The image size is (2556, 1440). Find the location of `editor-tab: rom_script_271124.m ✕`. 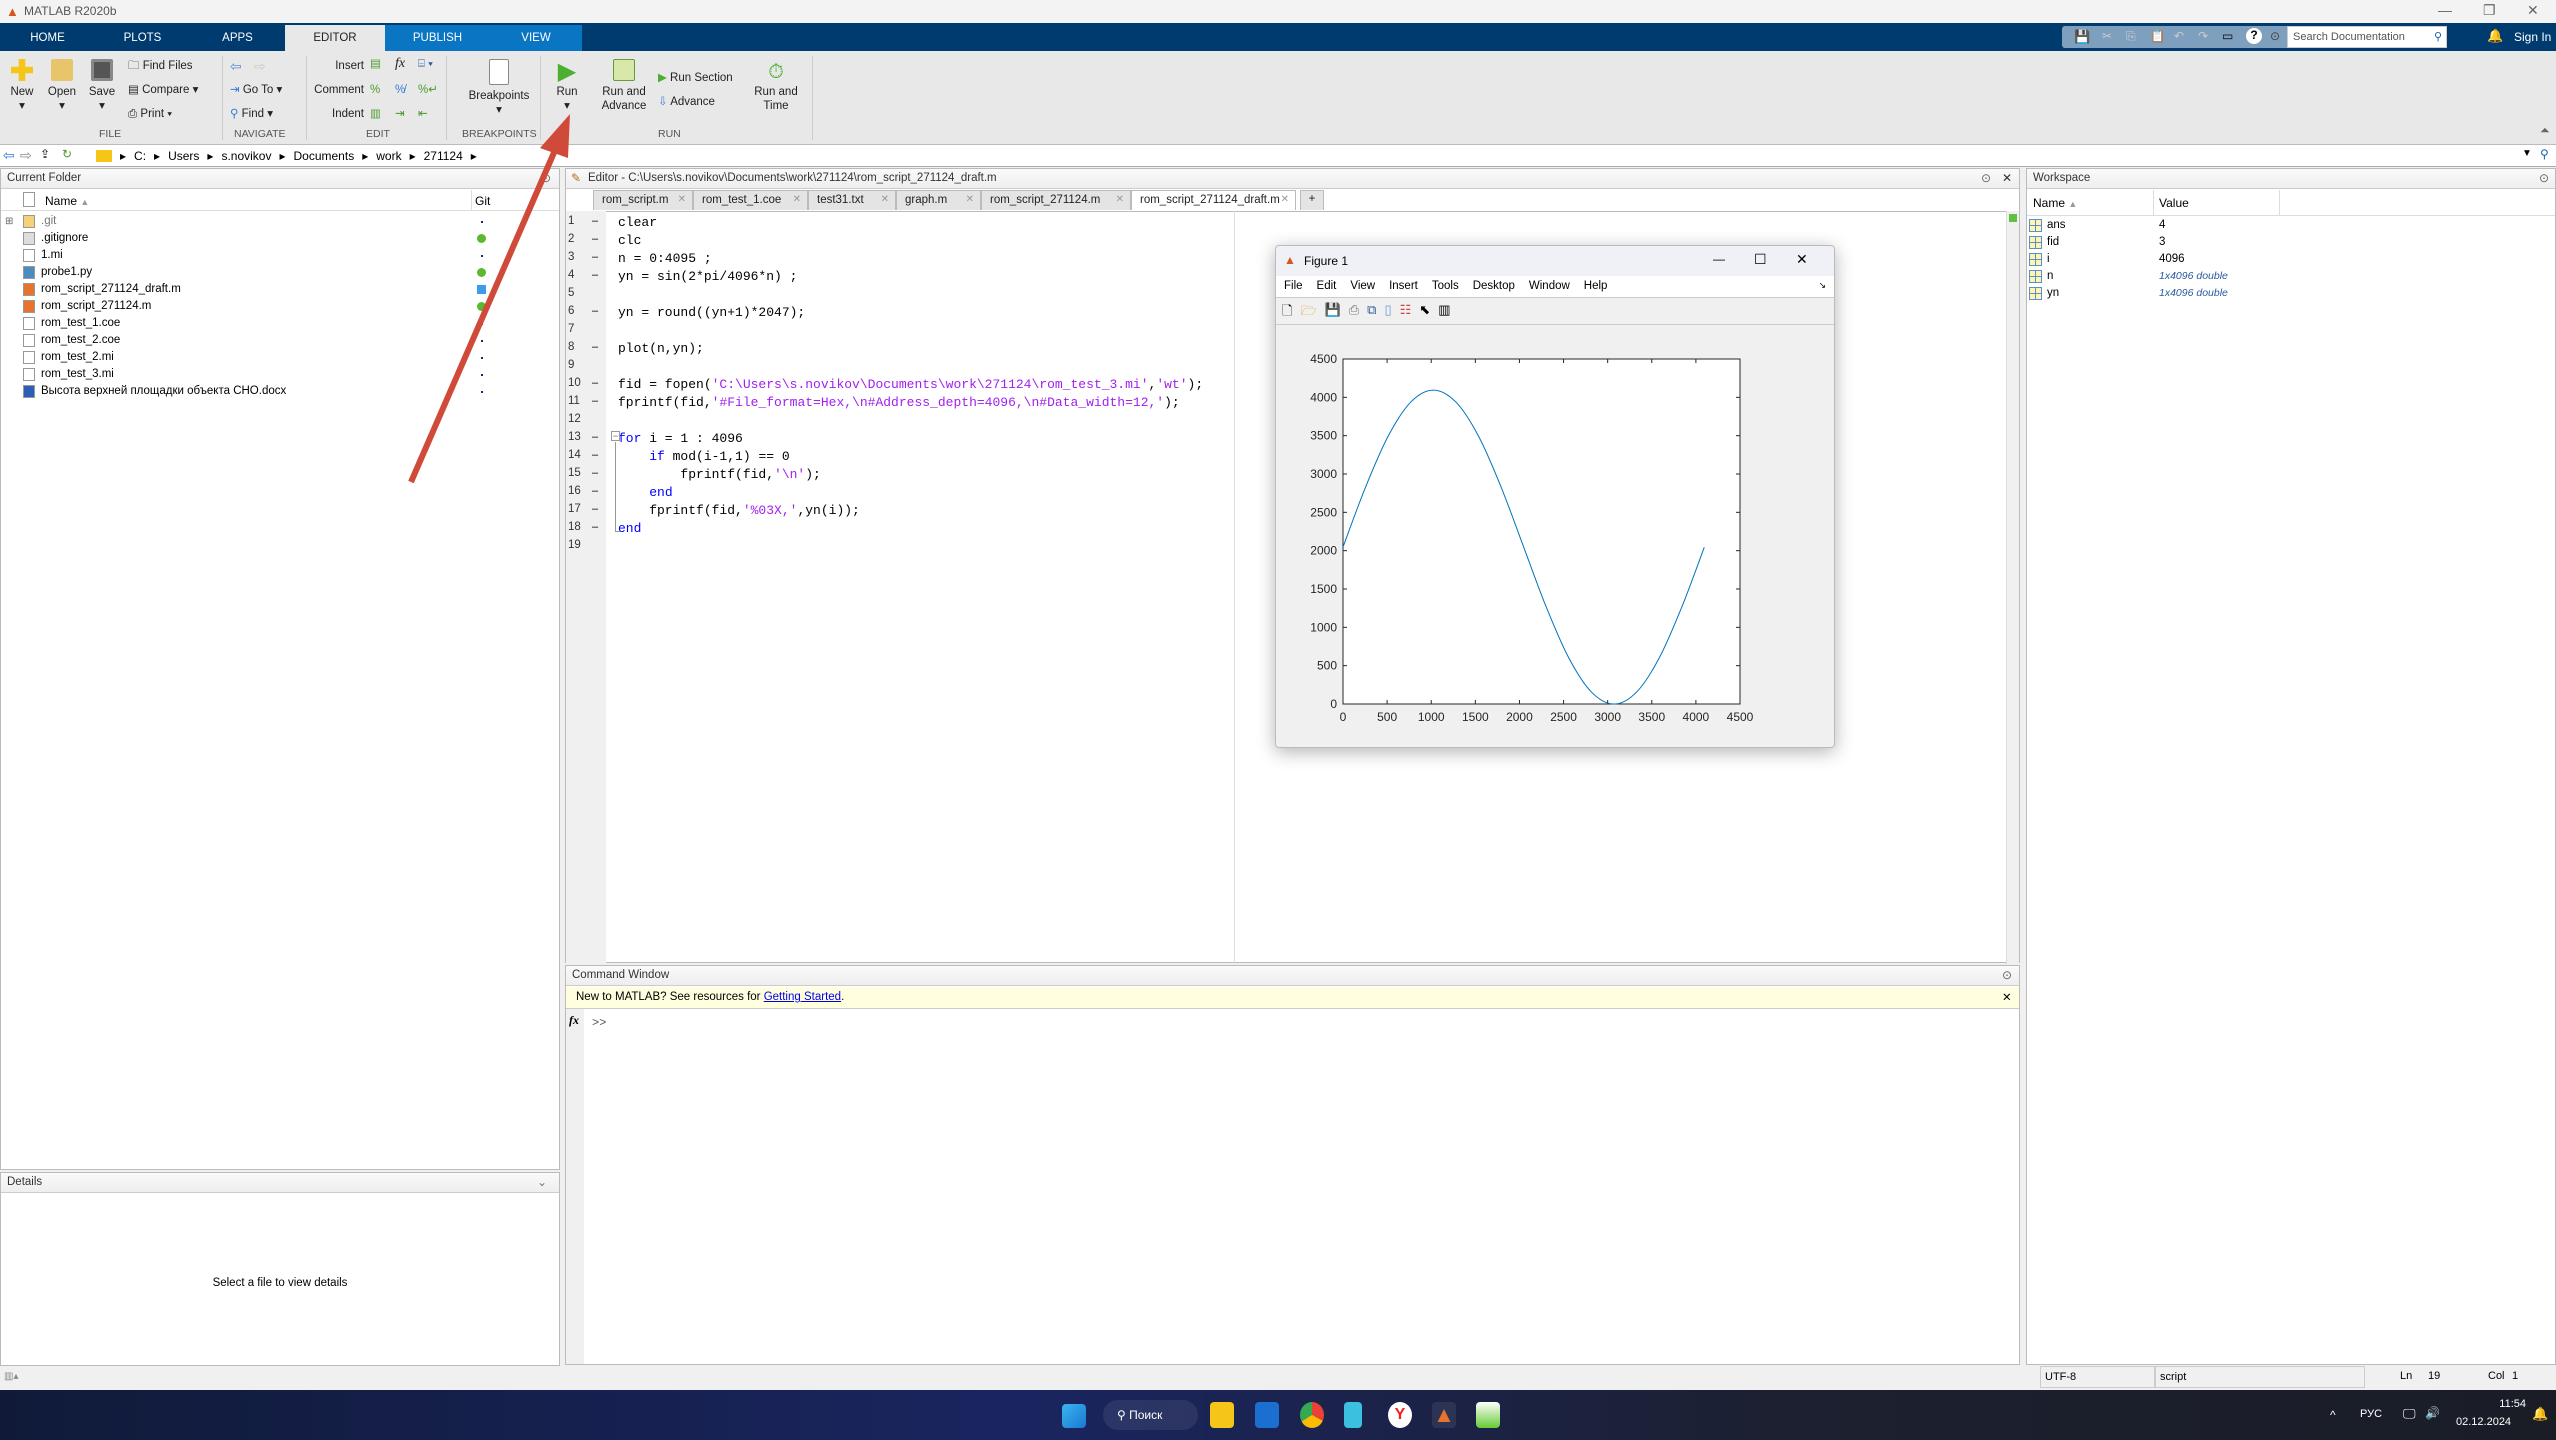

editor-tab: rom_script_271124.m ✕ is located at coordinates (1056, 200).